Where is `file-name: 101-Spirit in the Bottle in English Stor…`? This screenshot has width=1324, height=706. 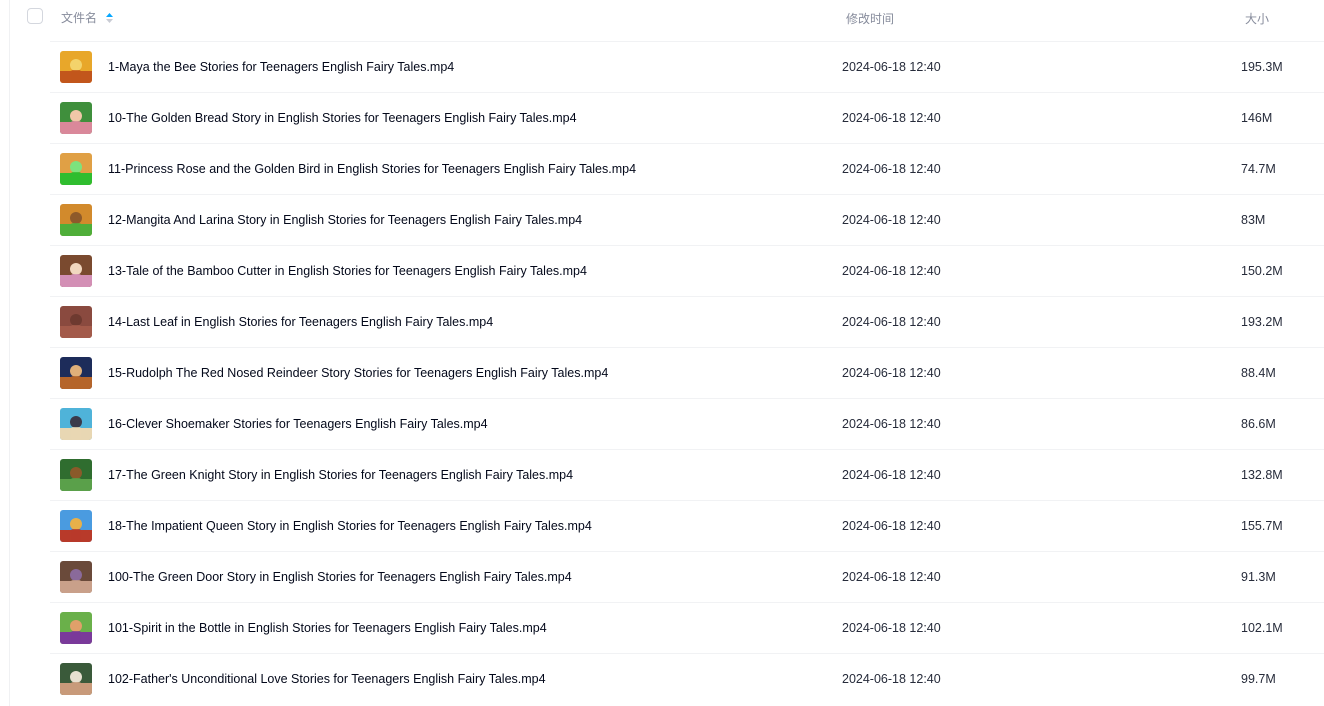
file-name: 101-Spirit in the Bottle in English Stor… is located at coordinates (327, 628).